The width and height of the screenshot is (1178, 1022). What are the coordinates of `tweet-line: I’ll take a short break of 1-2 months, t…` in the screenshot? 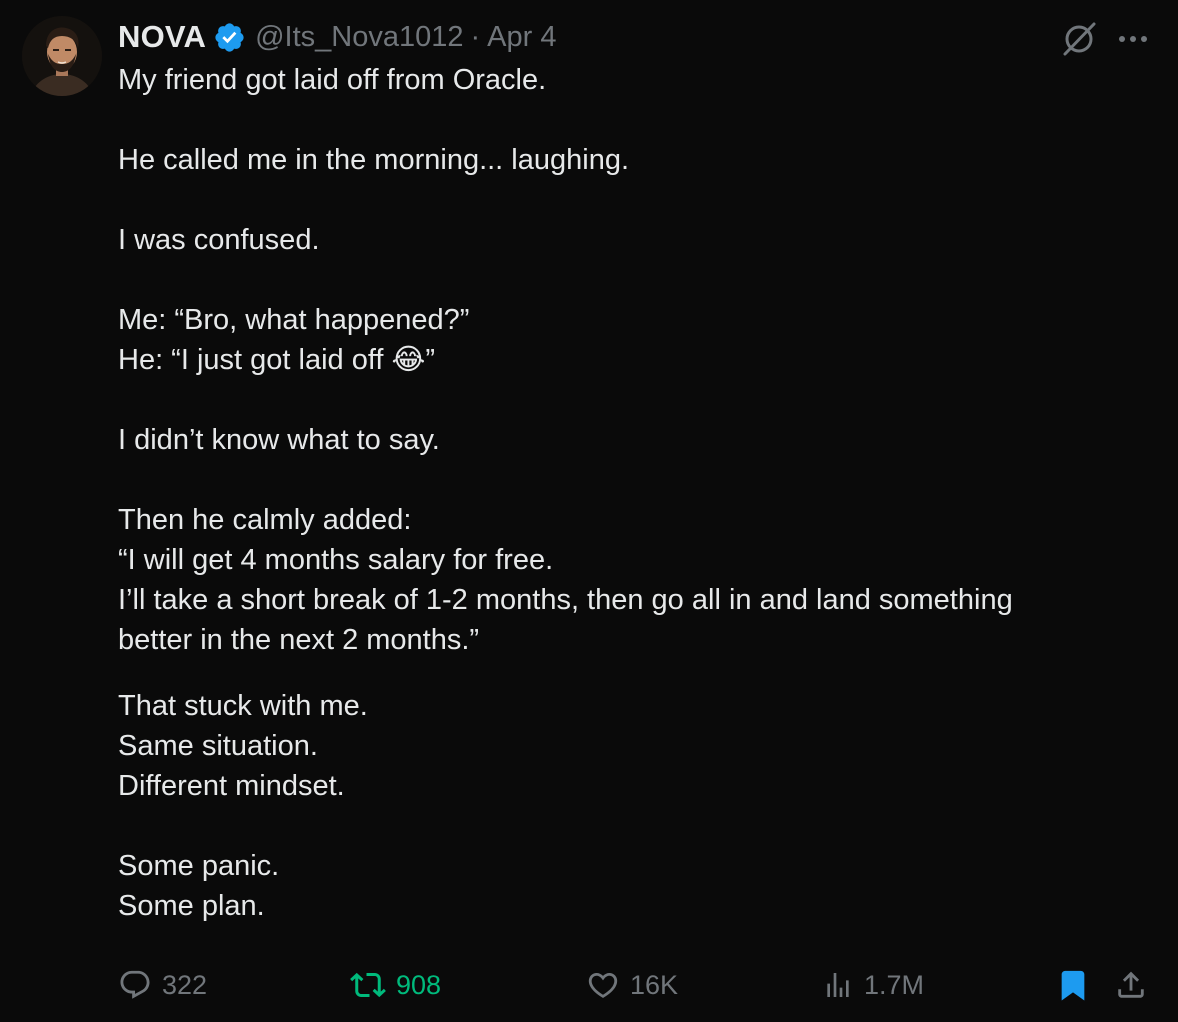 It's located at (565, 600).